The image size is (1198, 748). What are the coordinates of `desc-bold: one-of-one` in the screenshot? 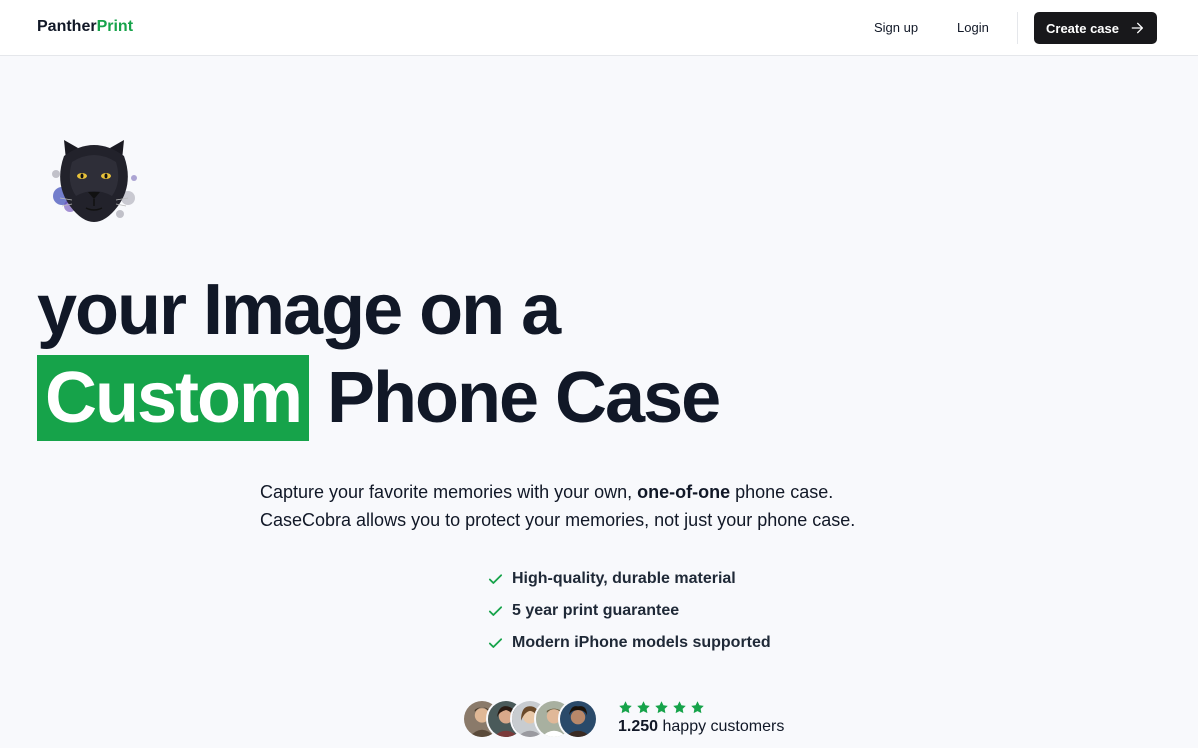 It's located at (684, 492).